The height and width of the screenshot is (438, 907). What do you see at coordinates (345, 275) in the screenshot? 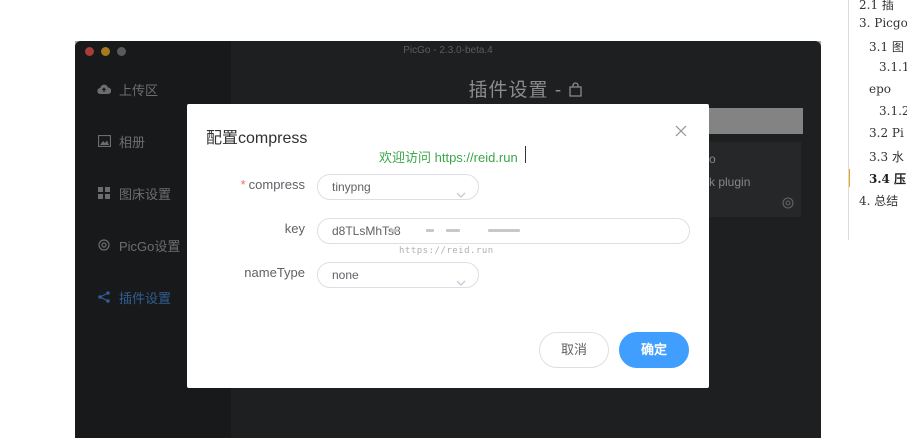
I see `nametype-select-value: none` at bounding box center [345, 275].